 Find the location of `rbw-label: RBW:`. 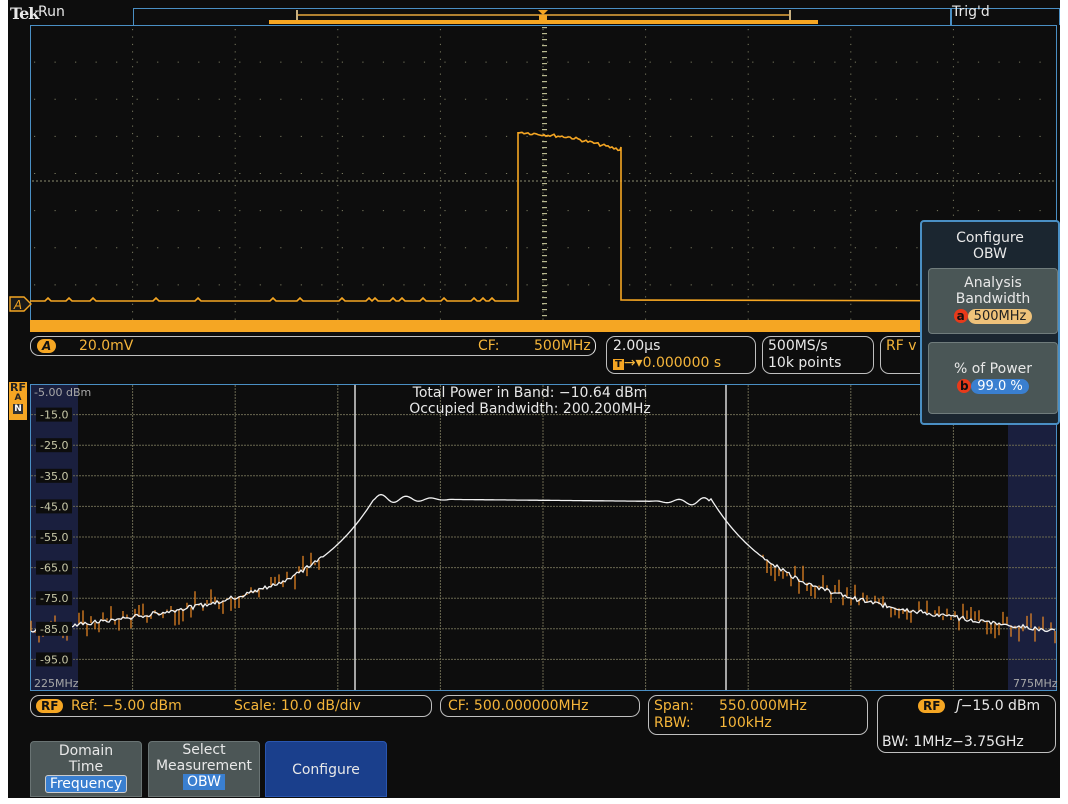

rbw-label: RBW: is located at coordinates (672, 723).